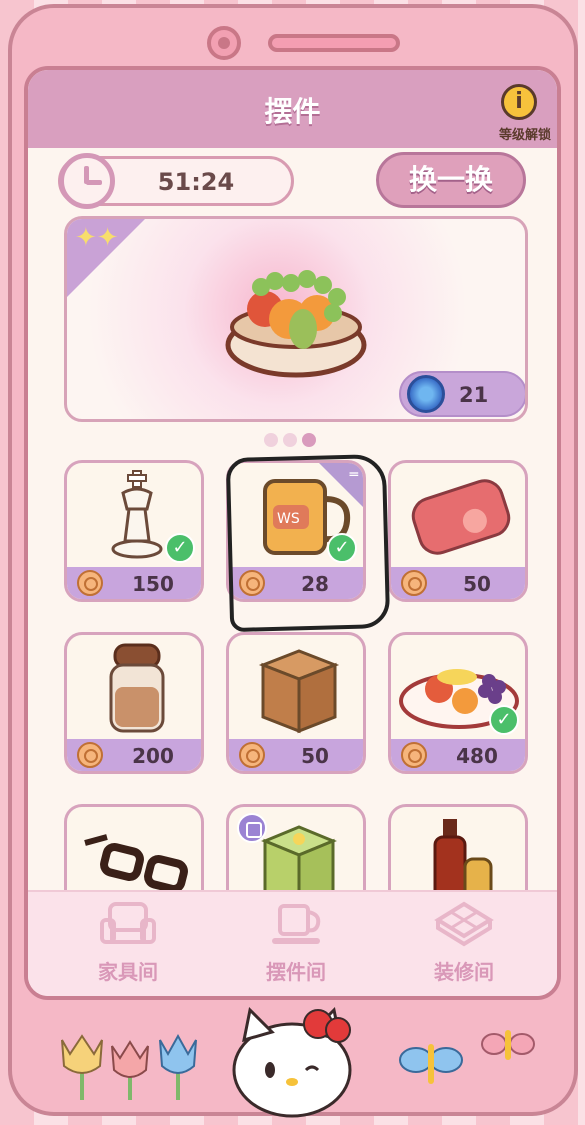  I want to click on cup-icon, so click(296, 924).